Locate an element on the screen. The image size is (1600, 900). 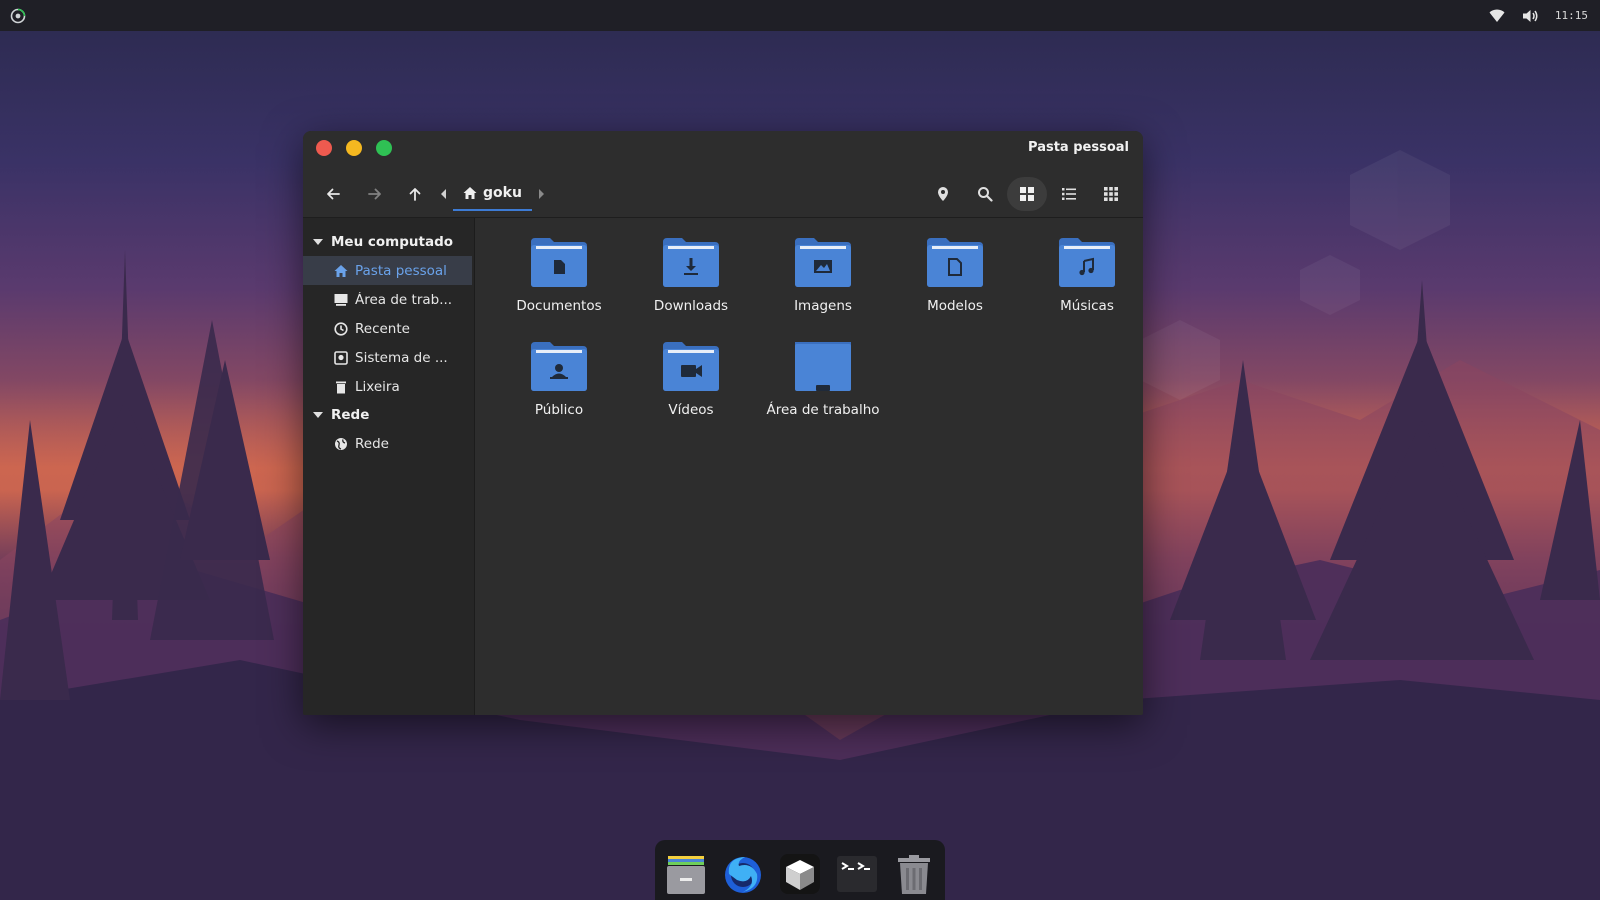
folder-documents-icon is located at coordinates (559, 262).